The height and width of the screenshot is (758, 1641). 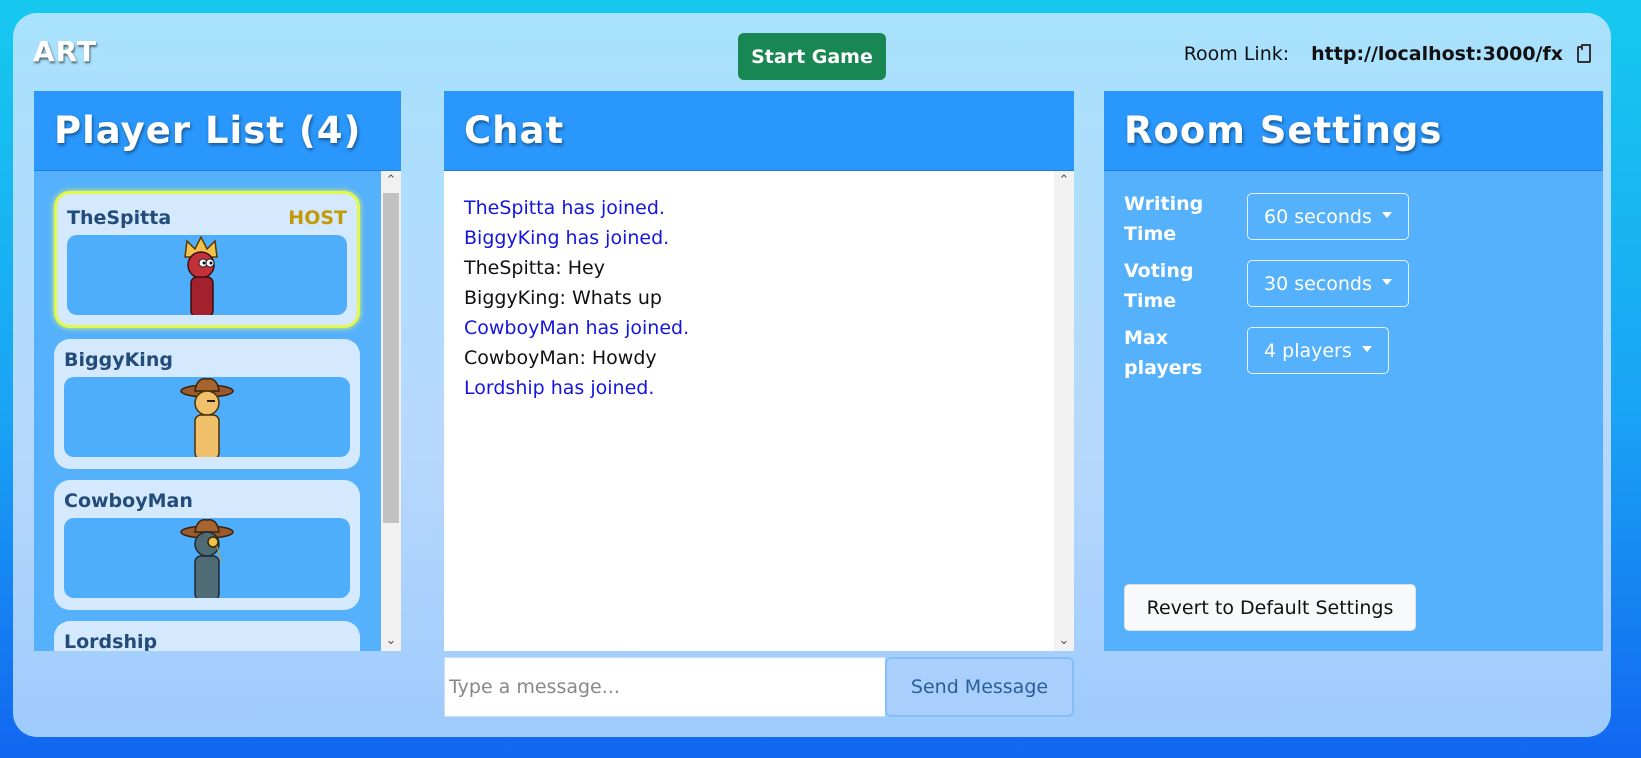 What do you see at coordinates (1584, 53) in the screenshot?
I see `clipboard-icon` at bounding box center [1584, 53].